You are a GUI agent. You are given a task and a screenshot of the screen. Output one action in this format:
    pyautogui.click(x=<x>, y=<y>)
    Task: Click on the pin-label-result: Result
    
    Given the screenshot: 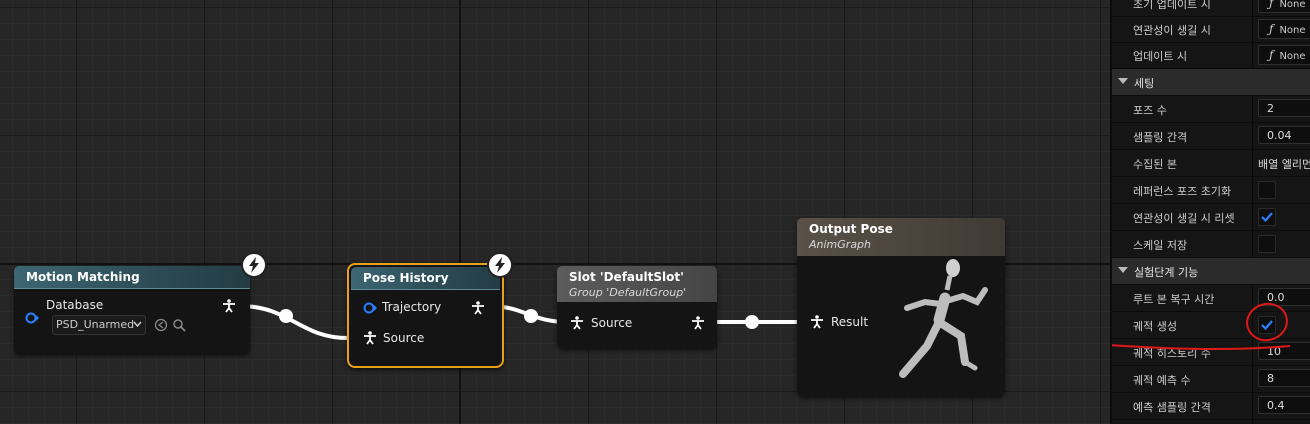 What is the action you would take?
    pyautogui.click(x=850, y=322)
    